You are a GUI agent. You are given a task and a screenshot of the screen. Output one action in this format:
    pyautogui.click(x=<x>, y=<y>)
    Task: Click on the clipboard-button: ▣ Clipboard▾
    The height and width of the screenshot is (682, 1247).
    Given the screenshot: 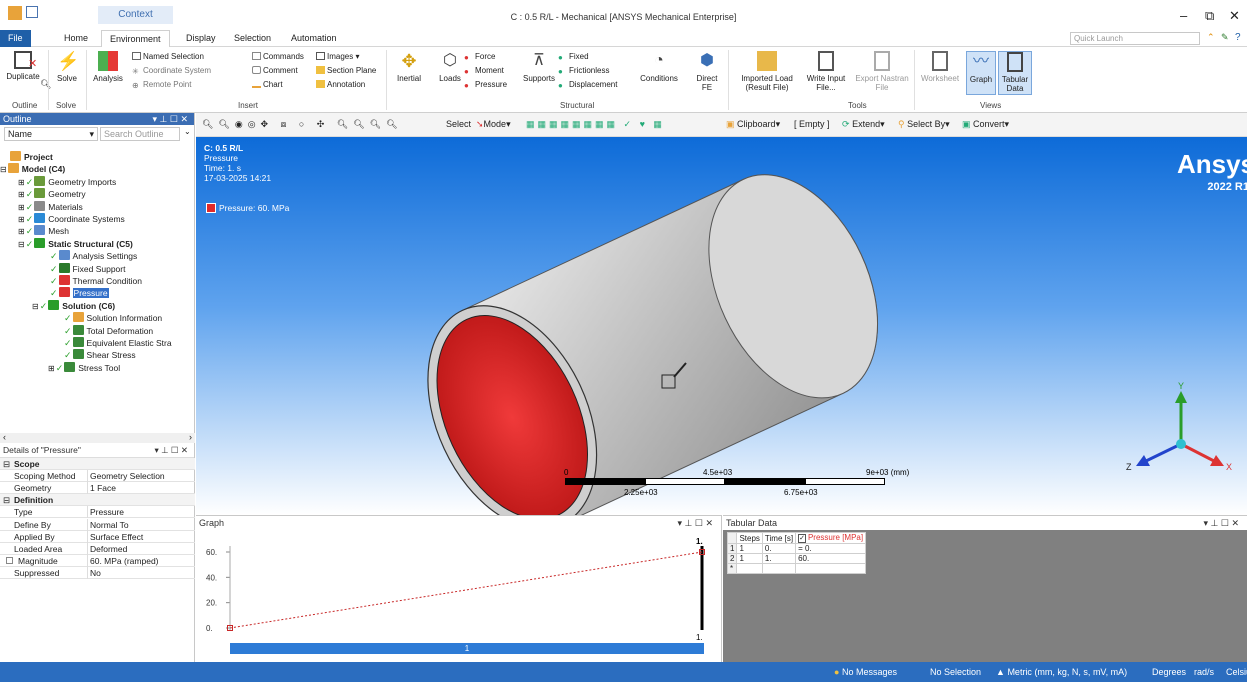 What is the action you would take?
    pyautogui.click(x=753, y=124)
    